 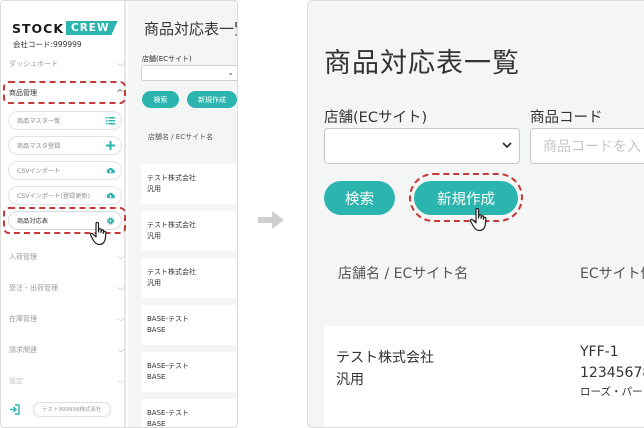 What do you see at coordinates (271, 220) in the screenshot?
I see `arrow-right-icon` at bounding box center [271, 220].